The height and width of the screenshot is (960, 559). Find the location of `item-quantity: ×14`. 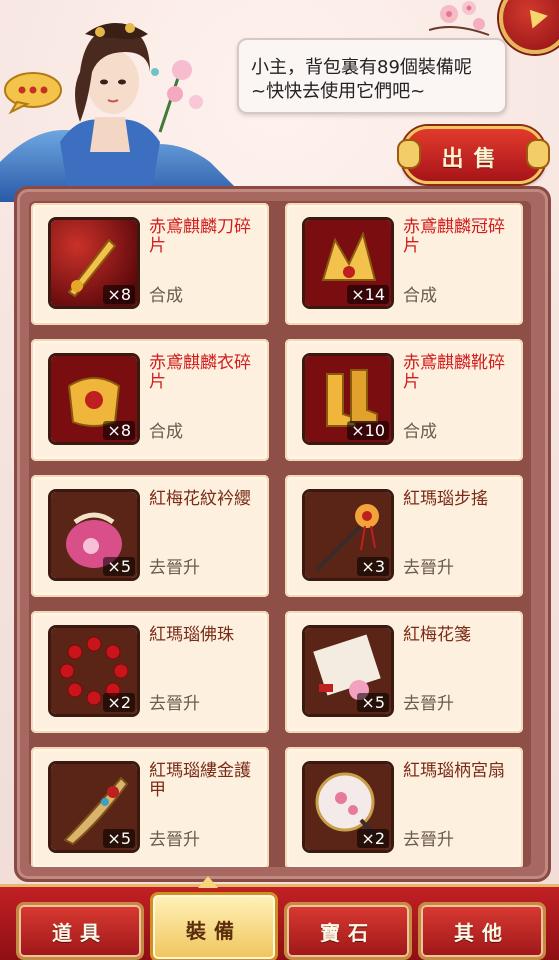

item-quantity: ×14 is located at coordinates (368, 294).